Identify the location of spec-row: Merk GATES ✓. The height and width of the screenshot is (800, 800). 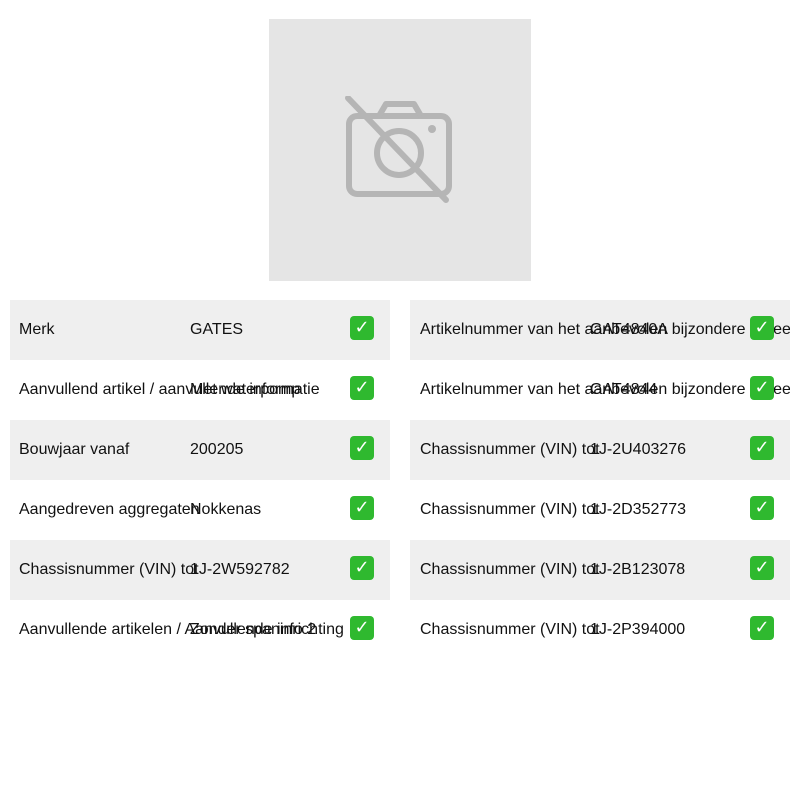
(200, 330).